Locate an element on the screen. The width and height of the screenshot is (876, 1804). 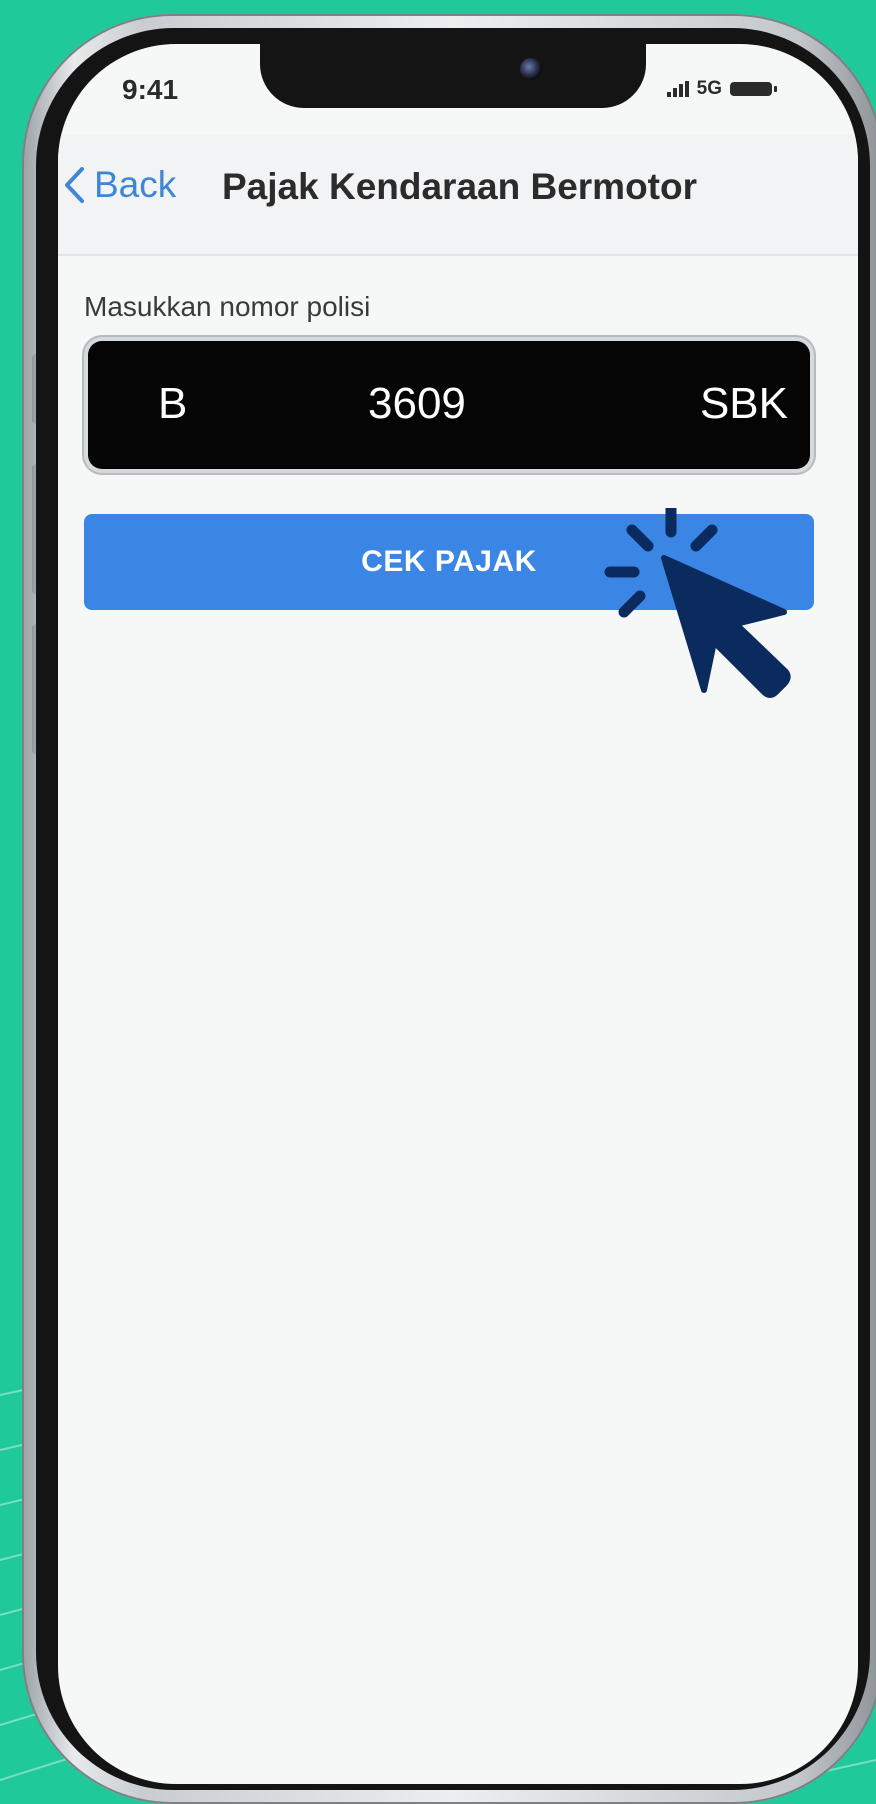
chevron-left-icon is located at coordinates (74, 185).